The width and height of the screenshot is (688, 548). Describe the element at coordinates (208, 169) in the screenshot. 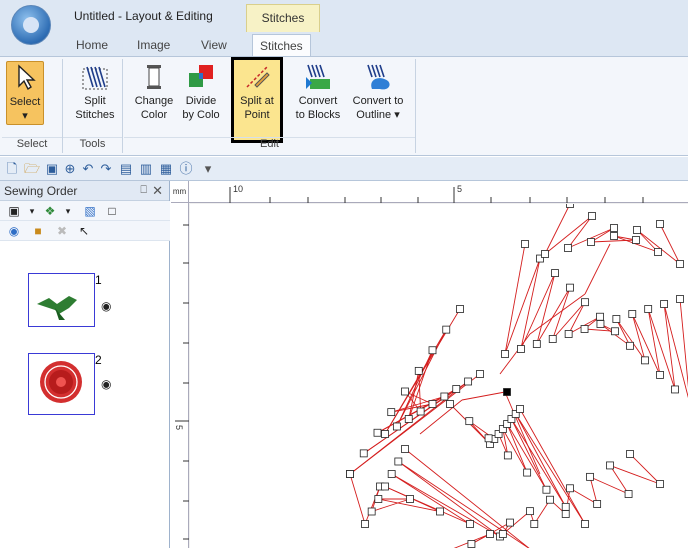

I see `customize-qat-icon: ▾` at that location.